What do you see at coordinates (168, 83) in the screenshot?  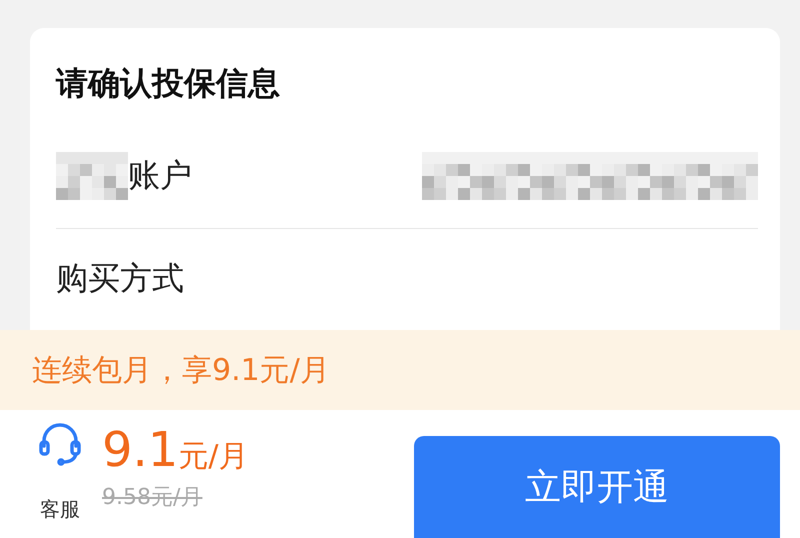 I see `section-title: 请确认投保信息` at bounding box center [168, 83].